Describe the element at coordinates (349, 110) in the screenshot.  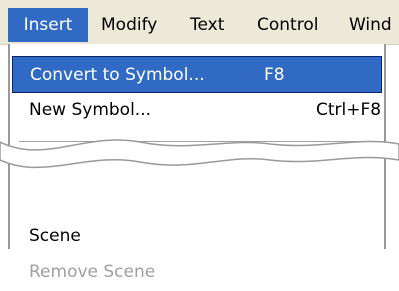
I see `menu-item-shortcut: Ctrl+F8` at that location.